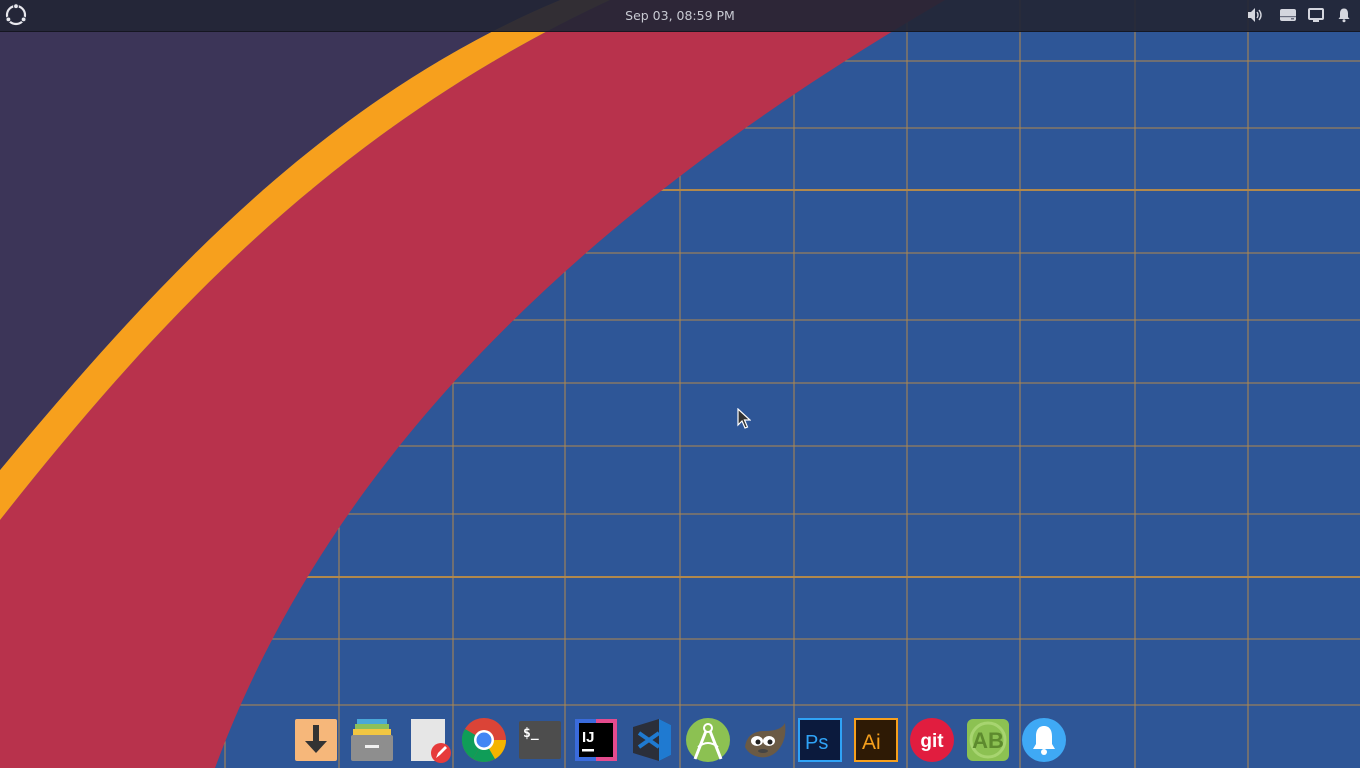 This screenshot has width=1360, height=768. What do you see at coordinates (816, 743) in the screenshot?
I see `photoshop-label: Ps` at bounding box center [816, 743].